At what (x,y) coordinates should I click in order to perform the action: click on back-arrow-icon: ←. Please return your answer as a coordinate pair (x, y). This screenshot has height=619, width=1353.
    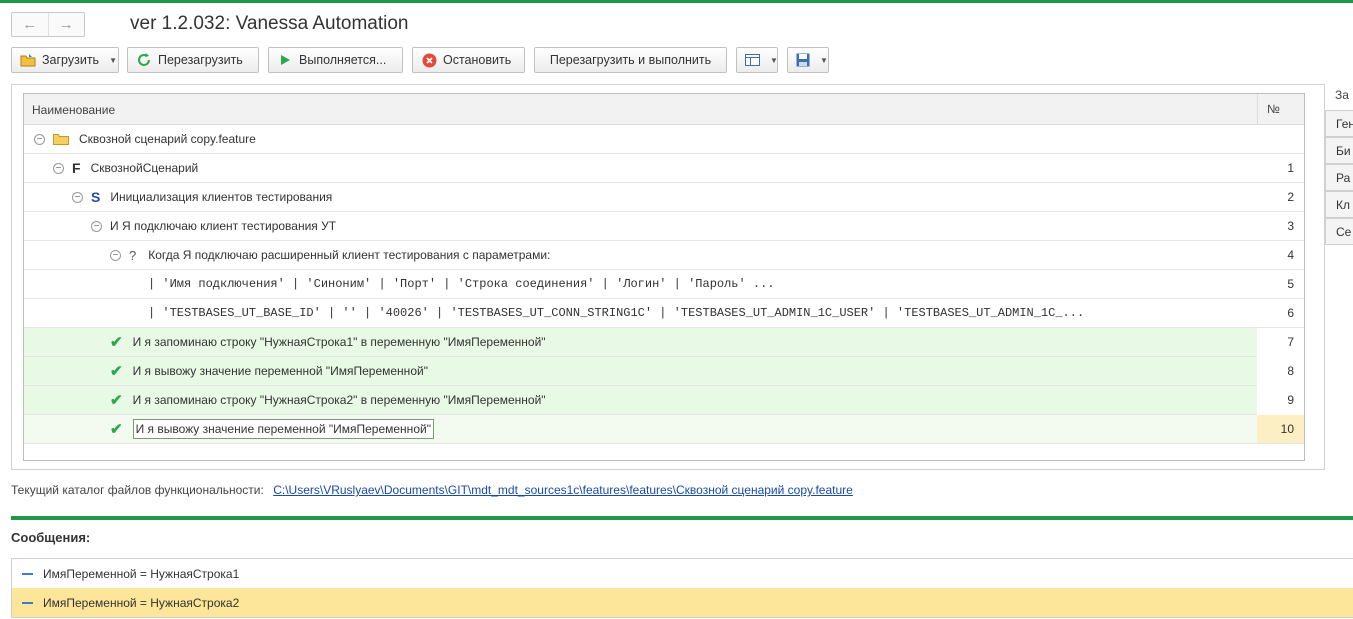
    Looking at the image, I should click on (30, 24).